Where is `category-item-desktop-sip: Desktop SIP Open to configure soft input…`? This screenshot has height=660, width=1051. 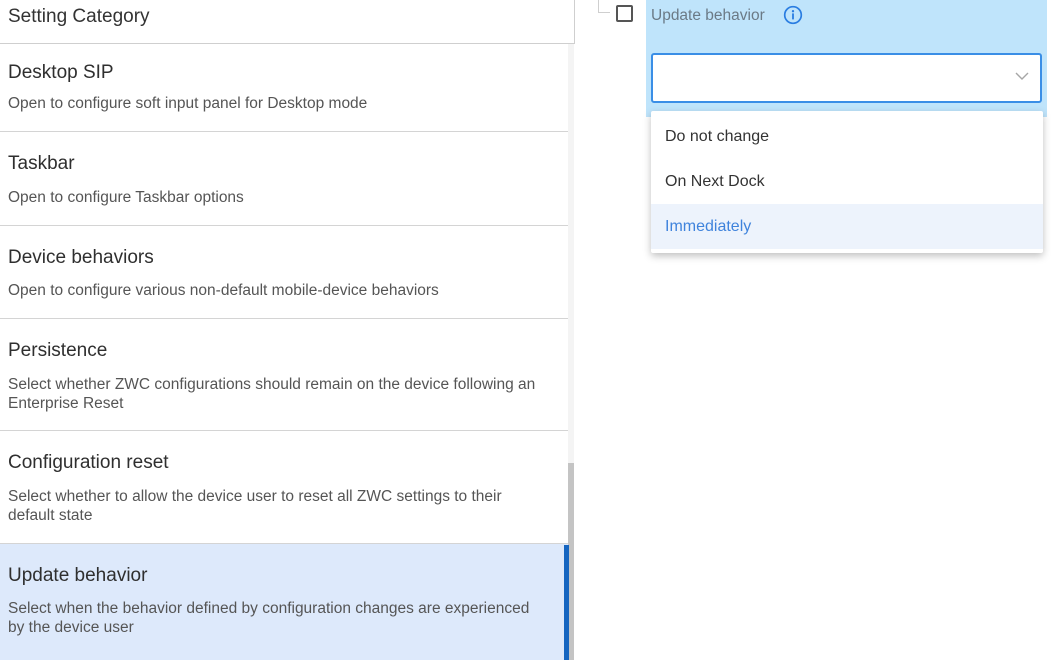
category-item-desktop-sip: Desktop SIP Open to configure soft input… is located at coordinates (284, 88).